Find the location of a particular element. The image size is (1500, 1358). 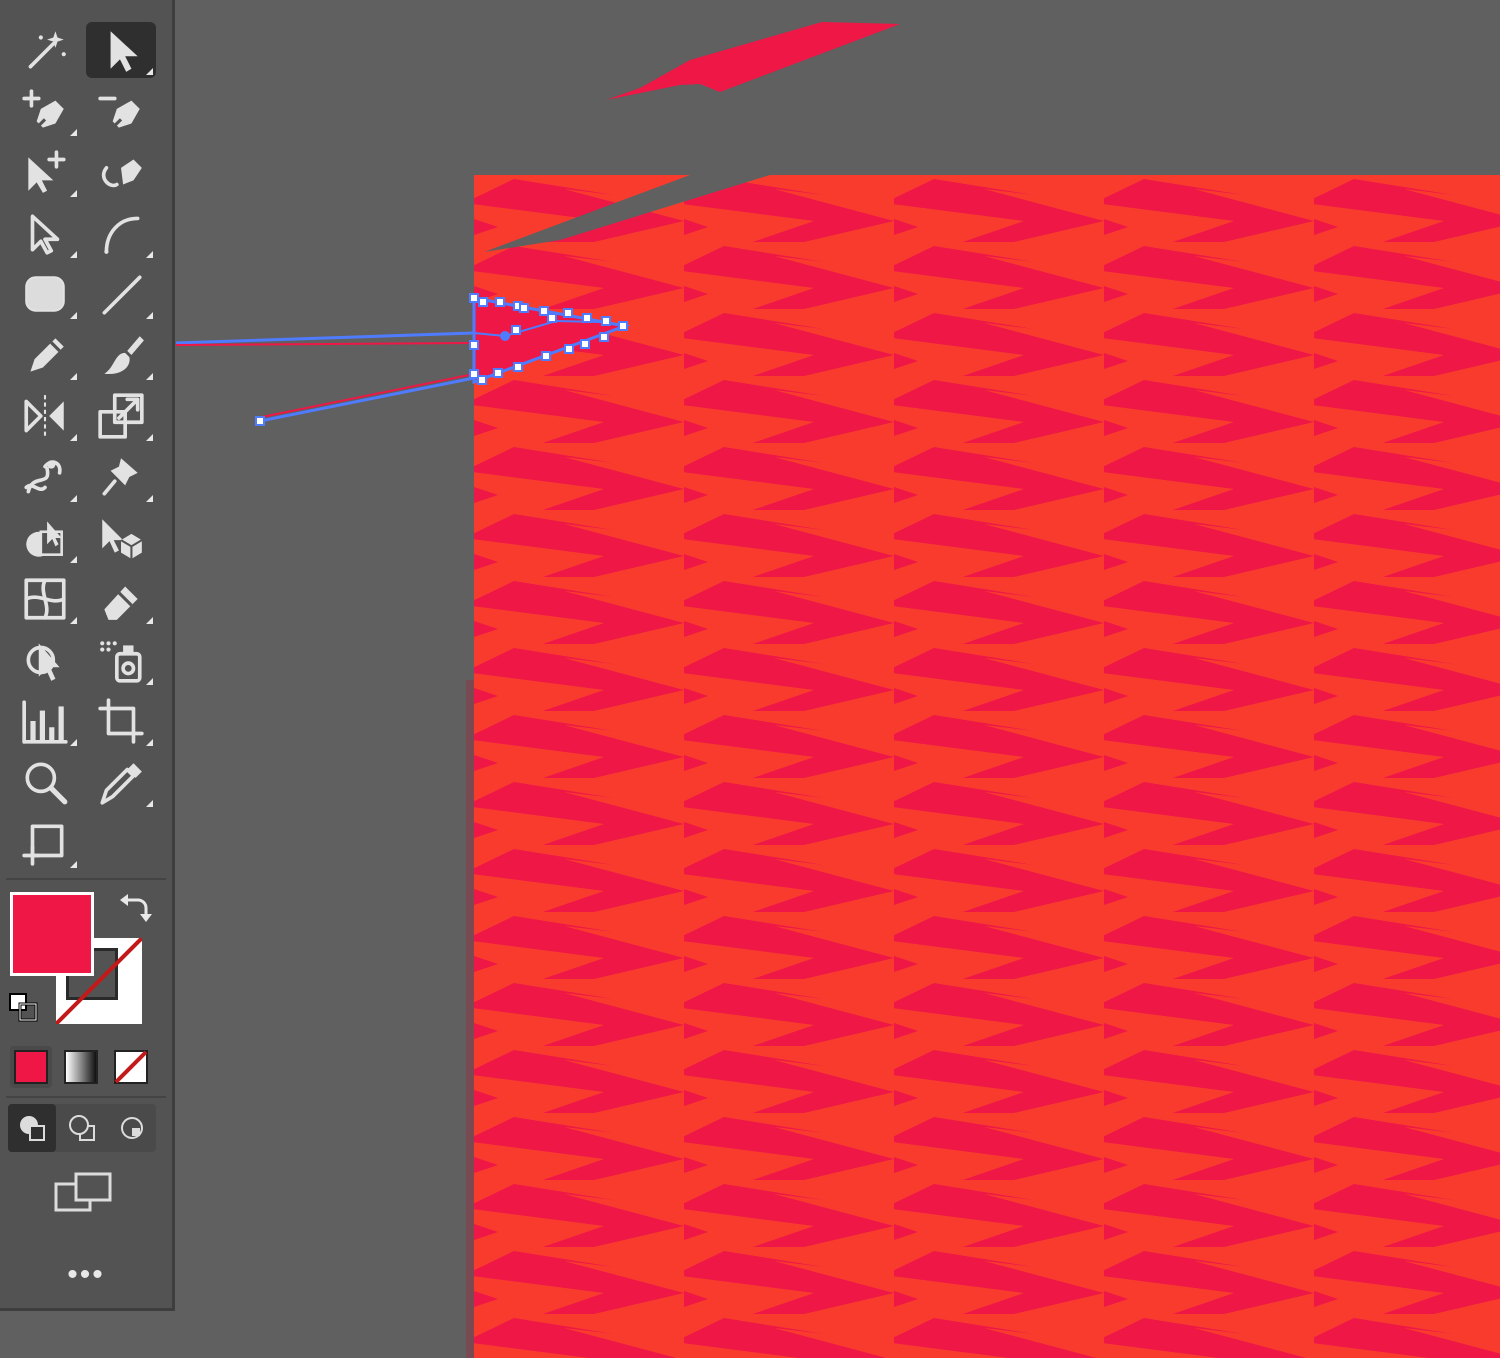

draw-mode-group is located at coordinates (82, 1128).